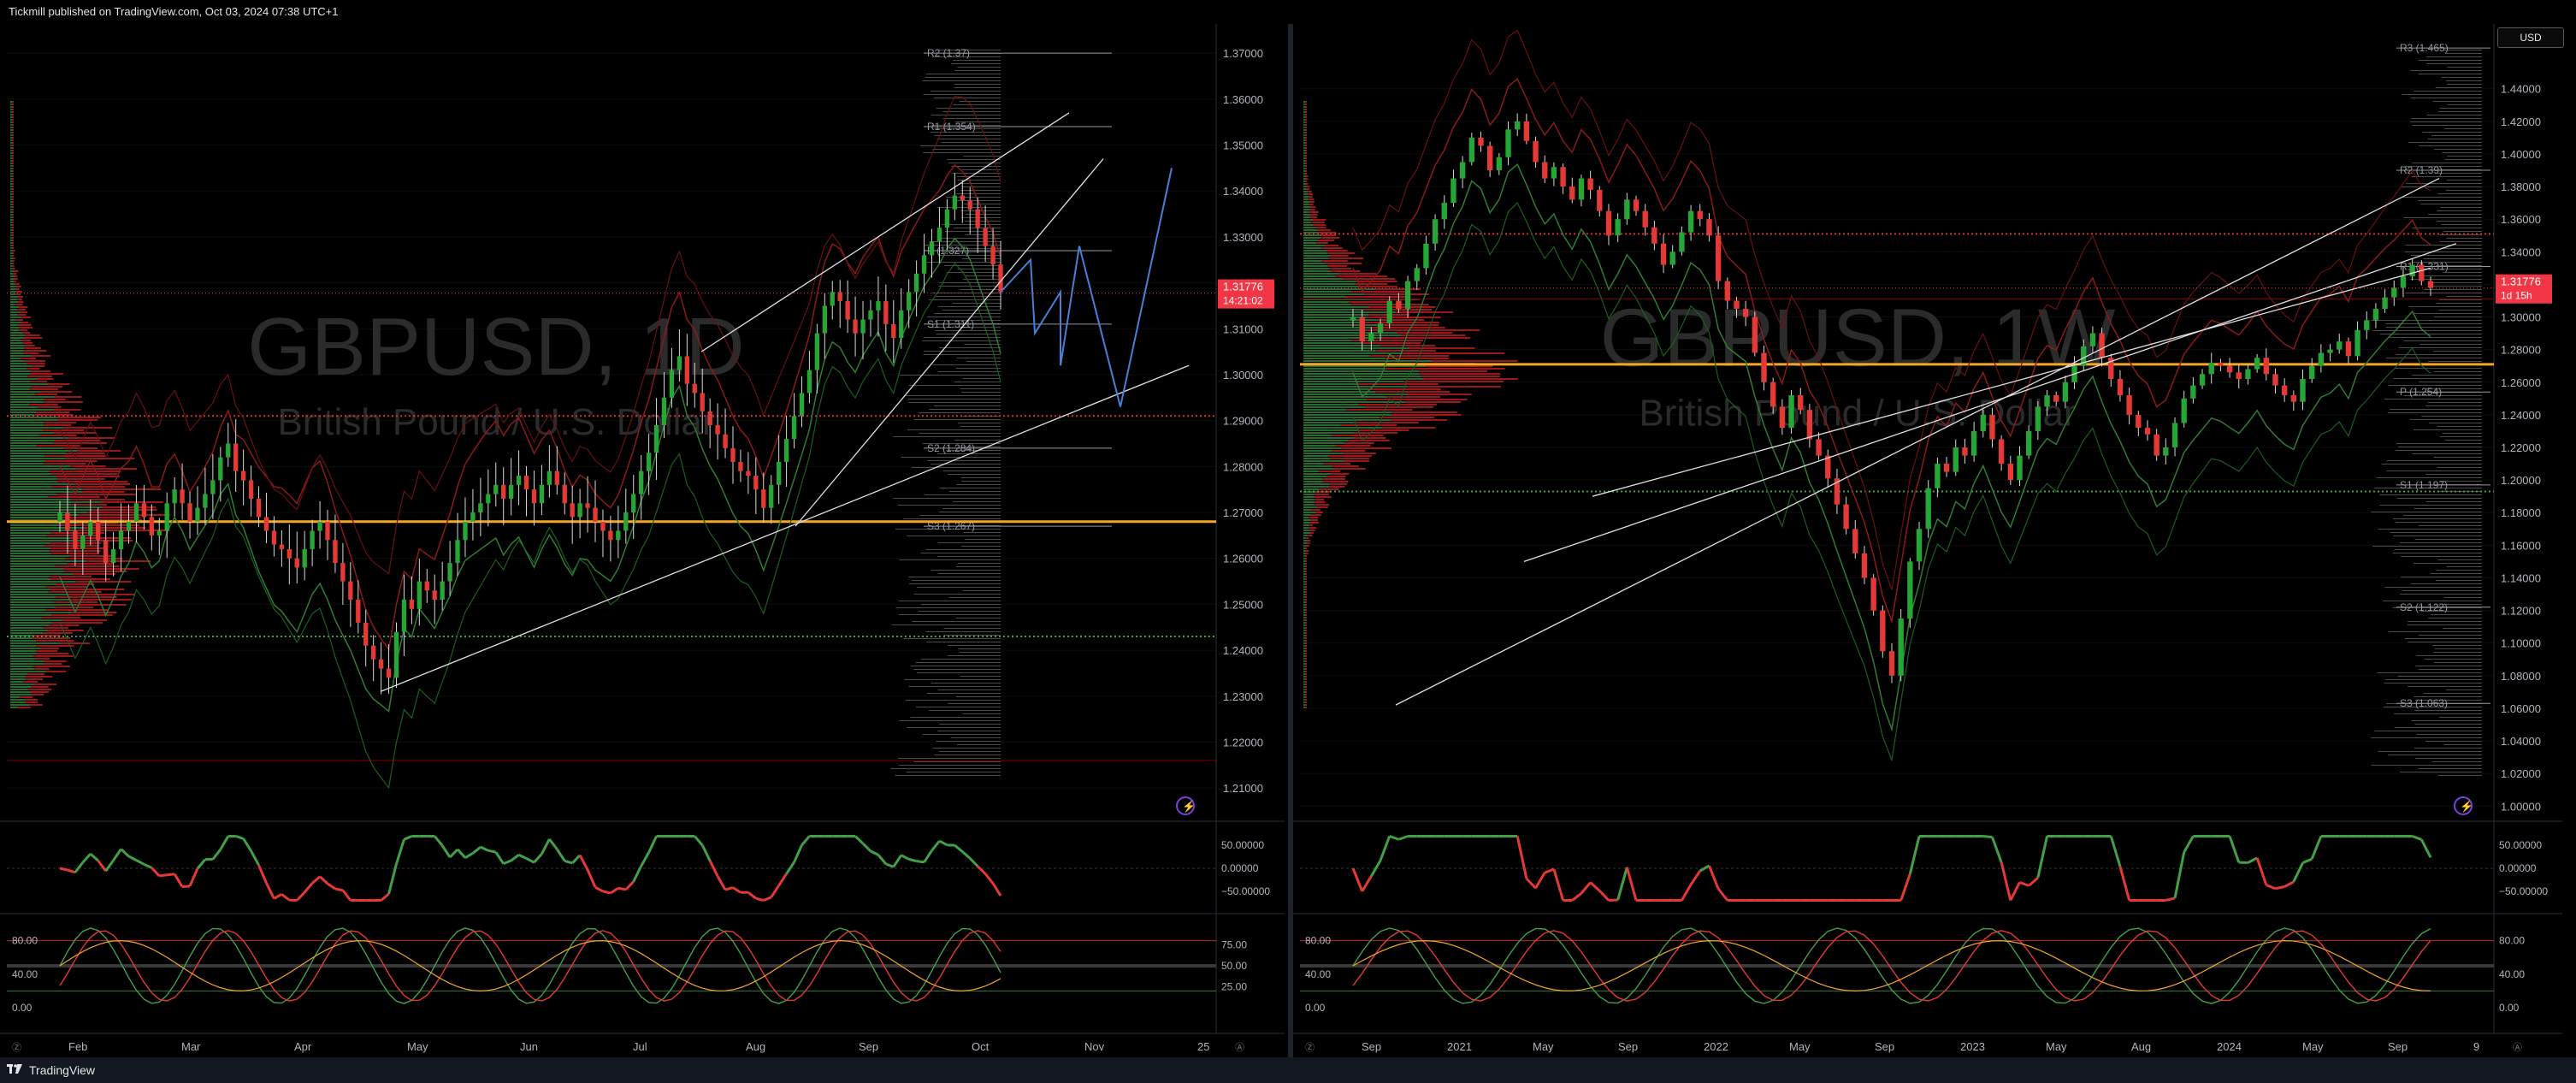  What do you see at coordinates (2521, 512) in the screenshot?
I see `price-tick-label: 1.18000` at bounding box center [2521, 512].